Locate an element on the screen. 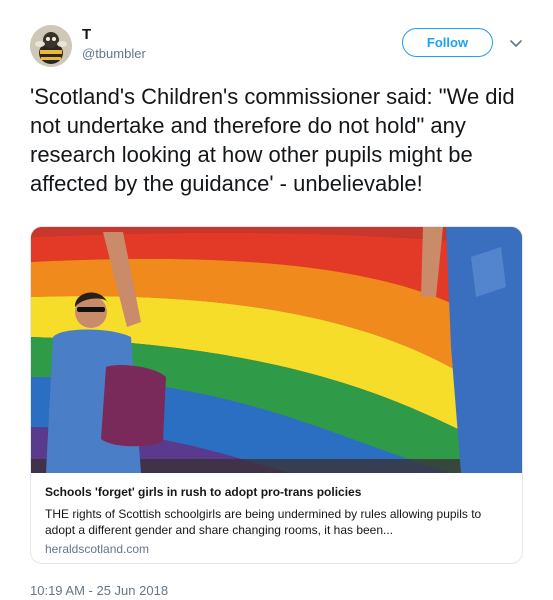  avatar is located at coordinates (51, 46).